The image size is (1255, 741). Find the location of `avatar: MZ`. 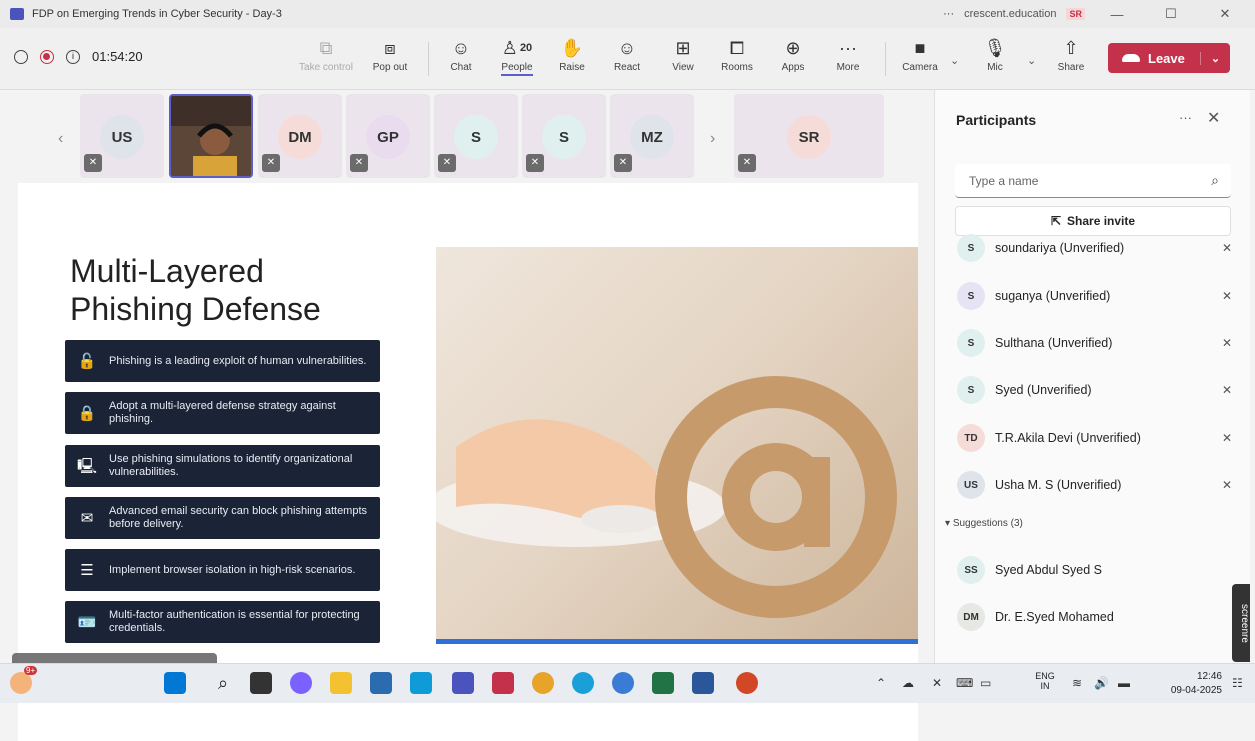

avatar: MZ is located at coordinates (652, 137).